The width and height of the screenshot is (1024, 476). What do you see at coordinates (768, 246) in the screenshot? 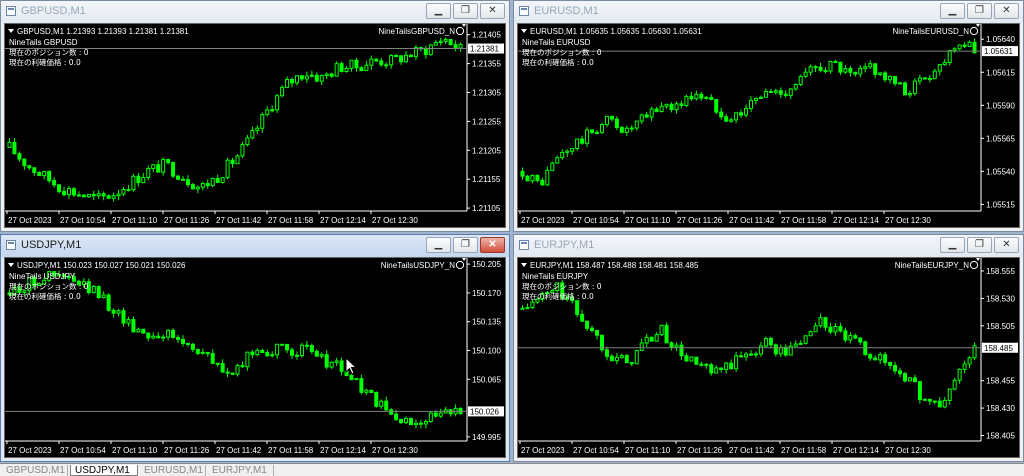
I see `window-titlebar: EURJPY,M1 ▁ ❐ ✕` at bounding box center [768, 246].